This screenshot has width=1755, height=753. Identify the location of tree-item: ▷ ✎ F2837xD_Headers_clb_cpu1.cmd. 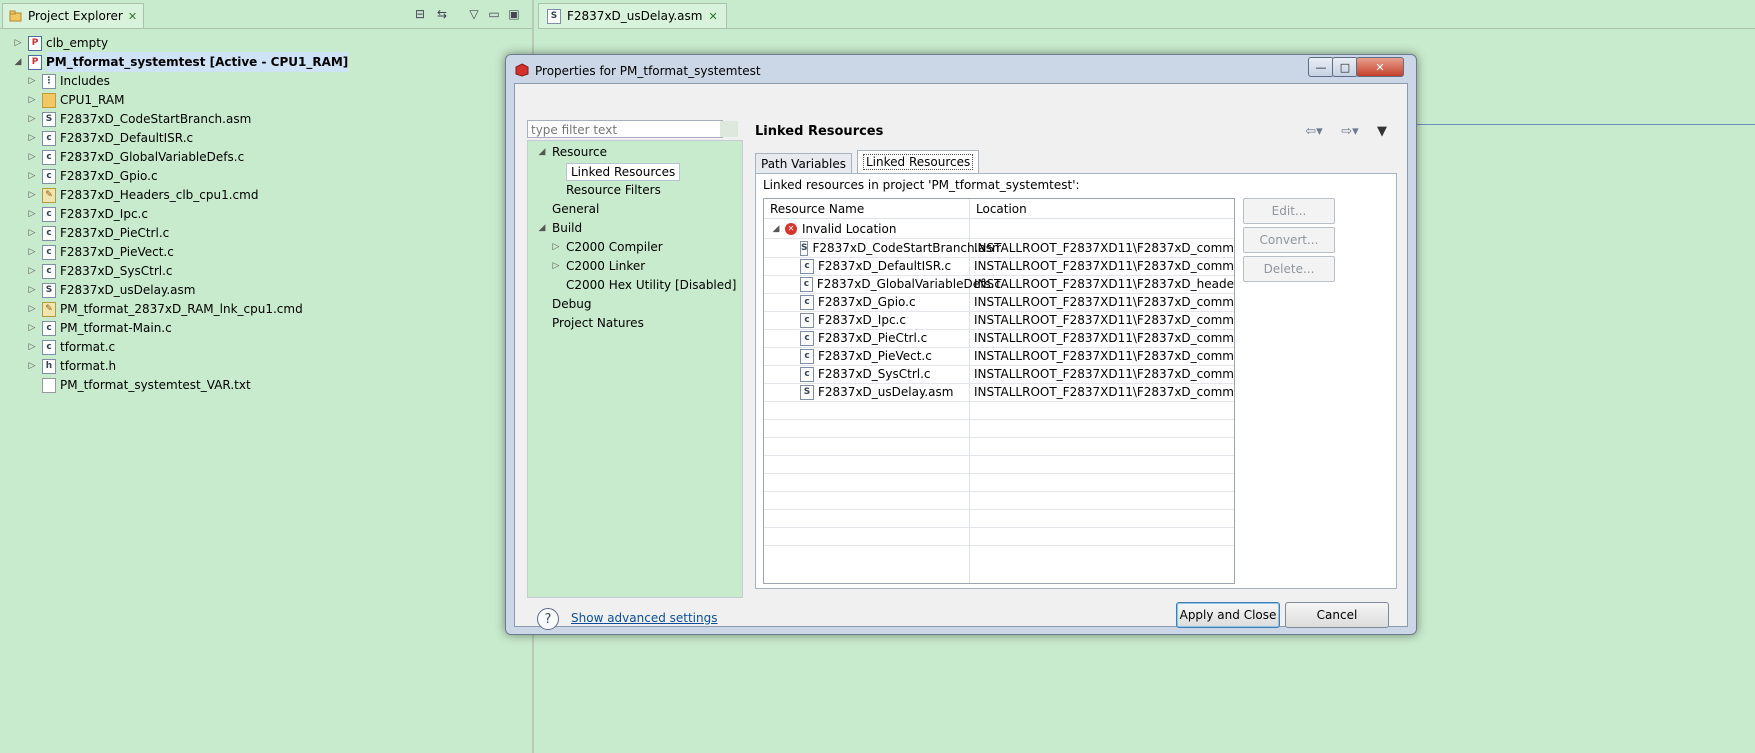
(142, 195).